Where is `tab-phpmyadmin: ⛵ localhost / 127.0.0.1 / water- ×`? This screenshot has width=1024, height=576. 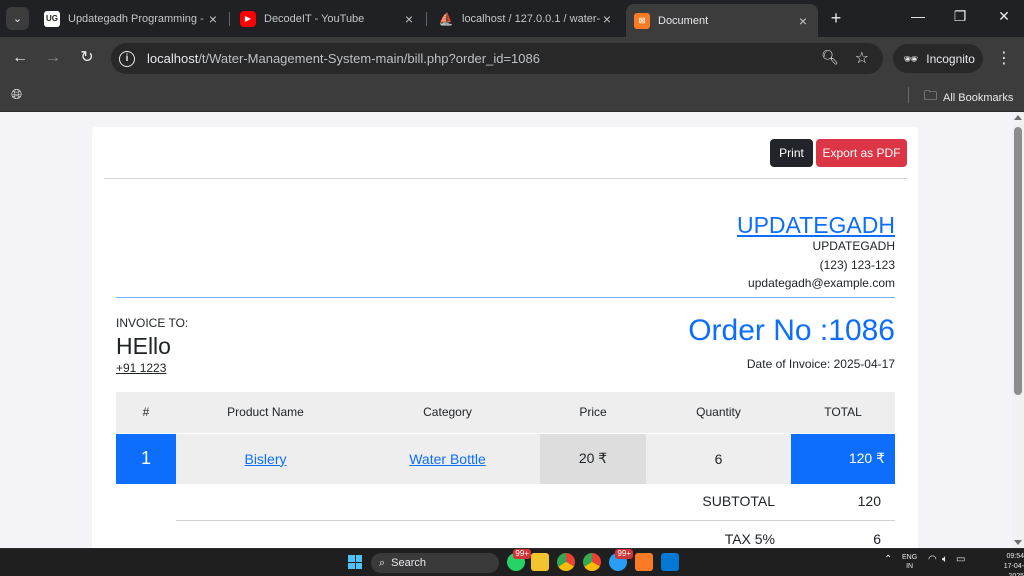
tab-phpmyadmin: ⛵ localhost / 127.0.0.1 / water- × is located at coordinates (526, 18).